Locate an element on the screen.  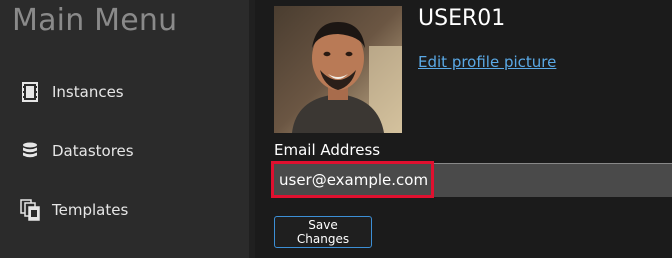
sidebar-item-datastores: Datastores is located at coordinates (77, 151).